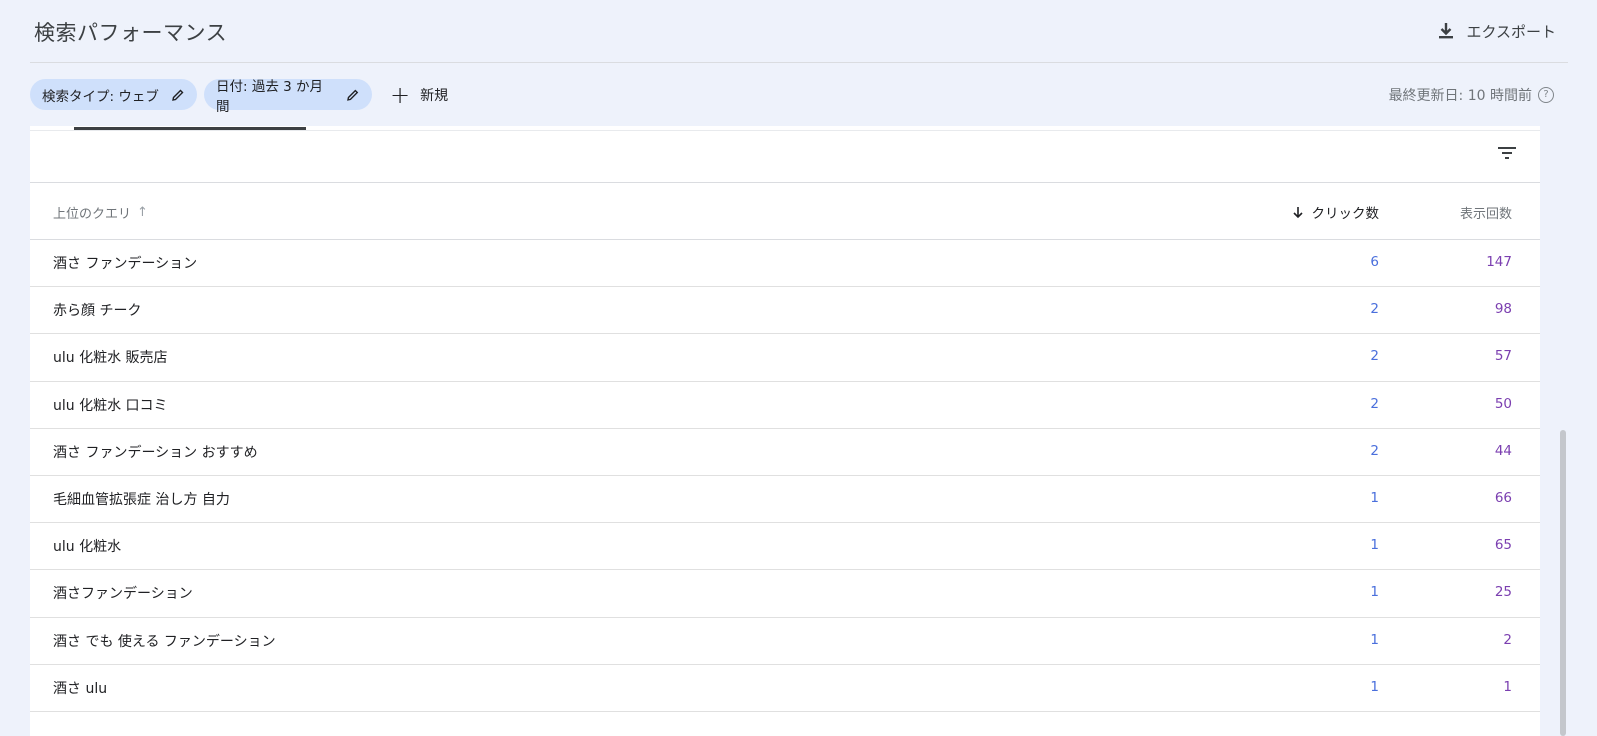 This screenshot has width=1597, height=736. Describe the element at coordinates (434, 96) in the screenshot. I see `add-filter-label: 新規` at that location.